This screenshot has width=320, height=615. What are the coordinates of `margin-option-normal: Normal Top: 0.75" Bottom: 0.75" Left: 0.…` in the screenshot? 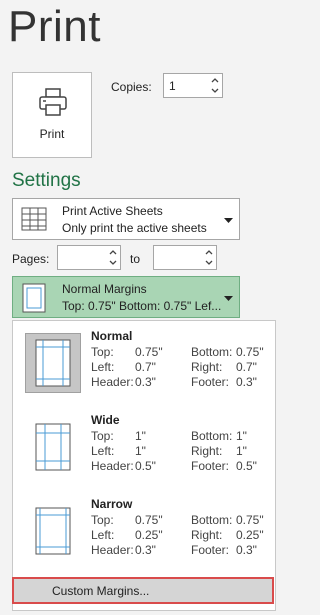 It's located at (144, 365).